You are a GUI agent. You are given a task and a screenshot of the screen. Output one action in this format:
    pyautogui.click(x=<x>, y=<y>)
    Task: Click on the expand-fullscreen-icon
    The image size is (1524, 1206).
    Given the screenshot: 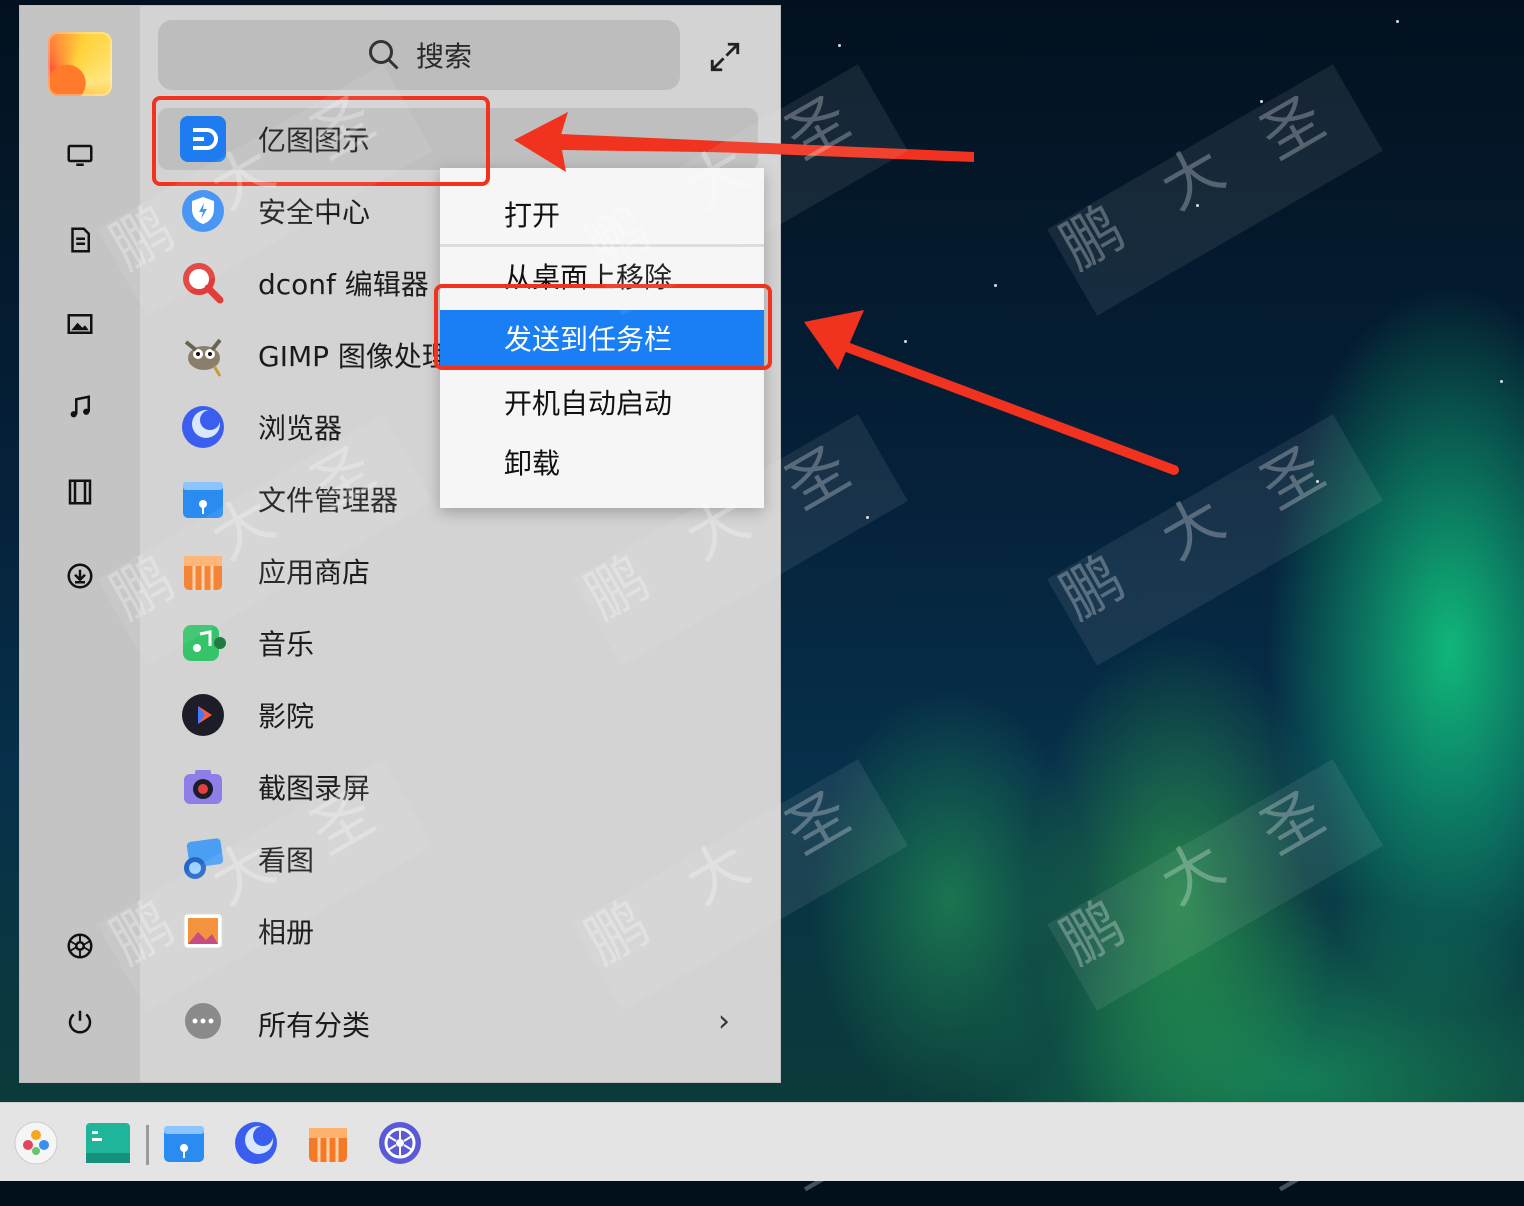 What is the action you would take?
    pyautogui.click(x=725, y=57)
    